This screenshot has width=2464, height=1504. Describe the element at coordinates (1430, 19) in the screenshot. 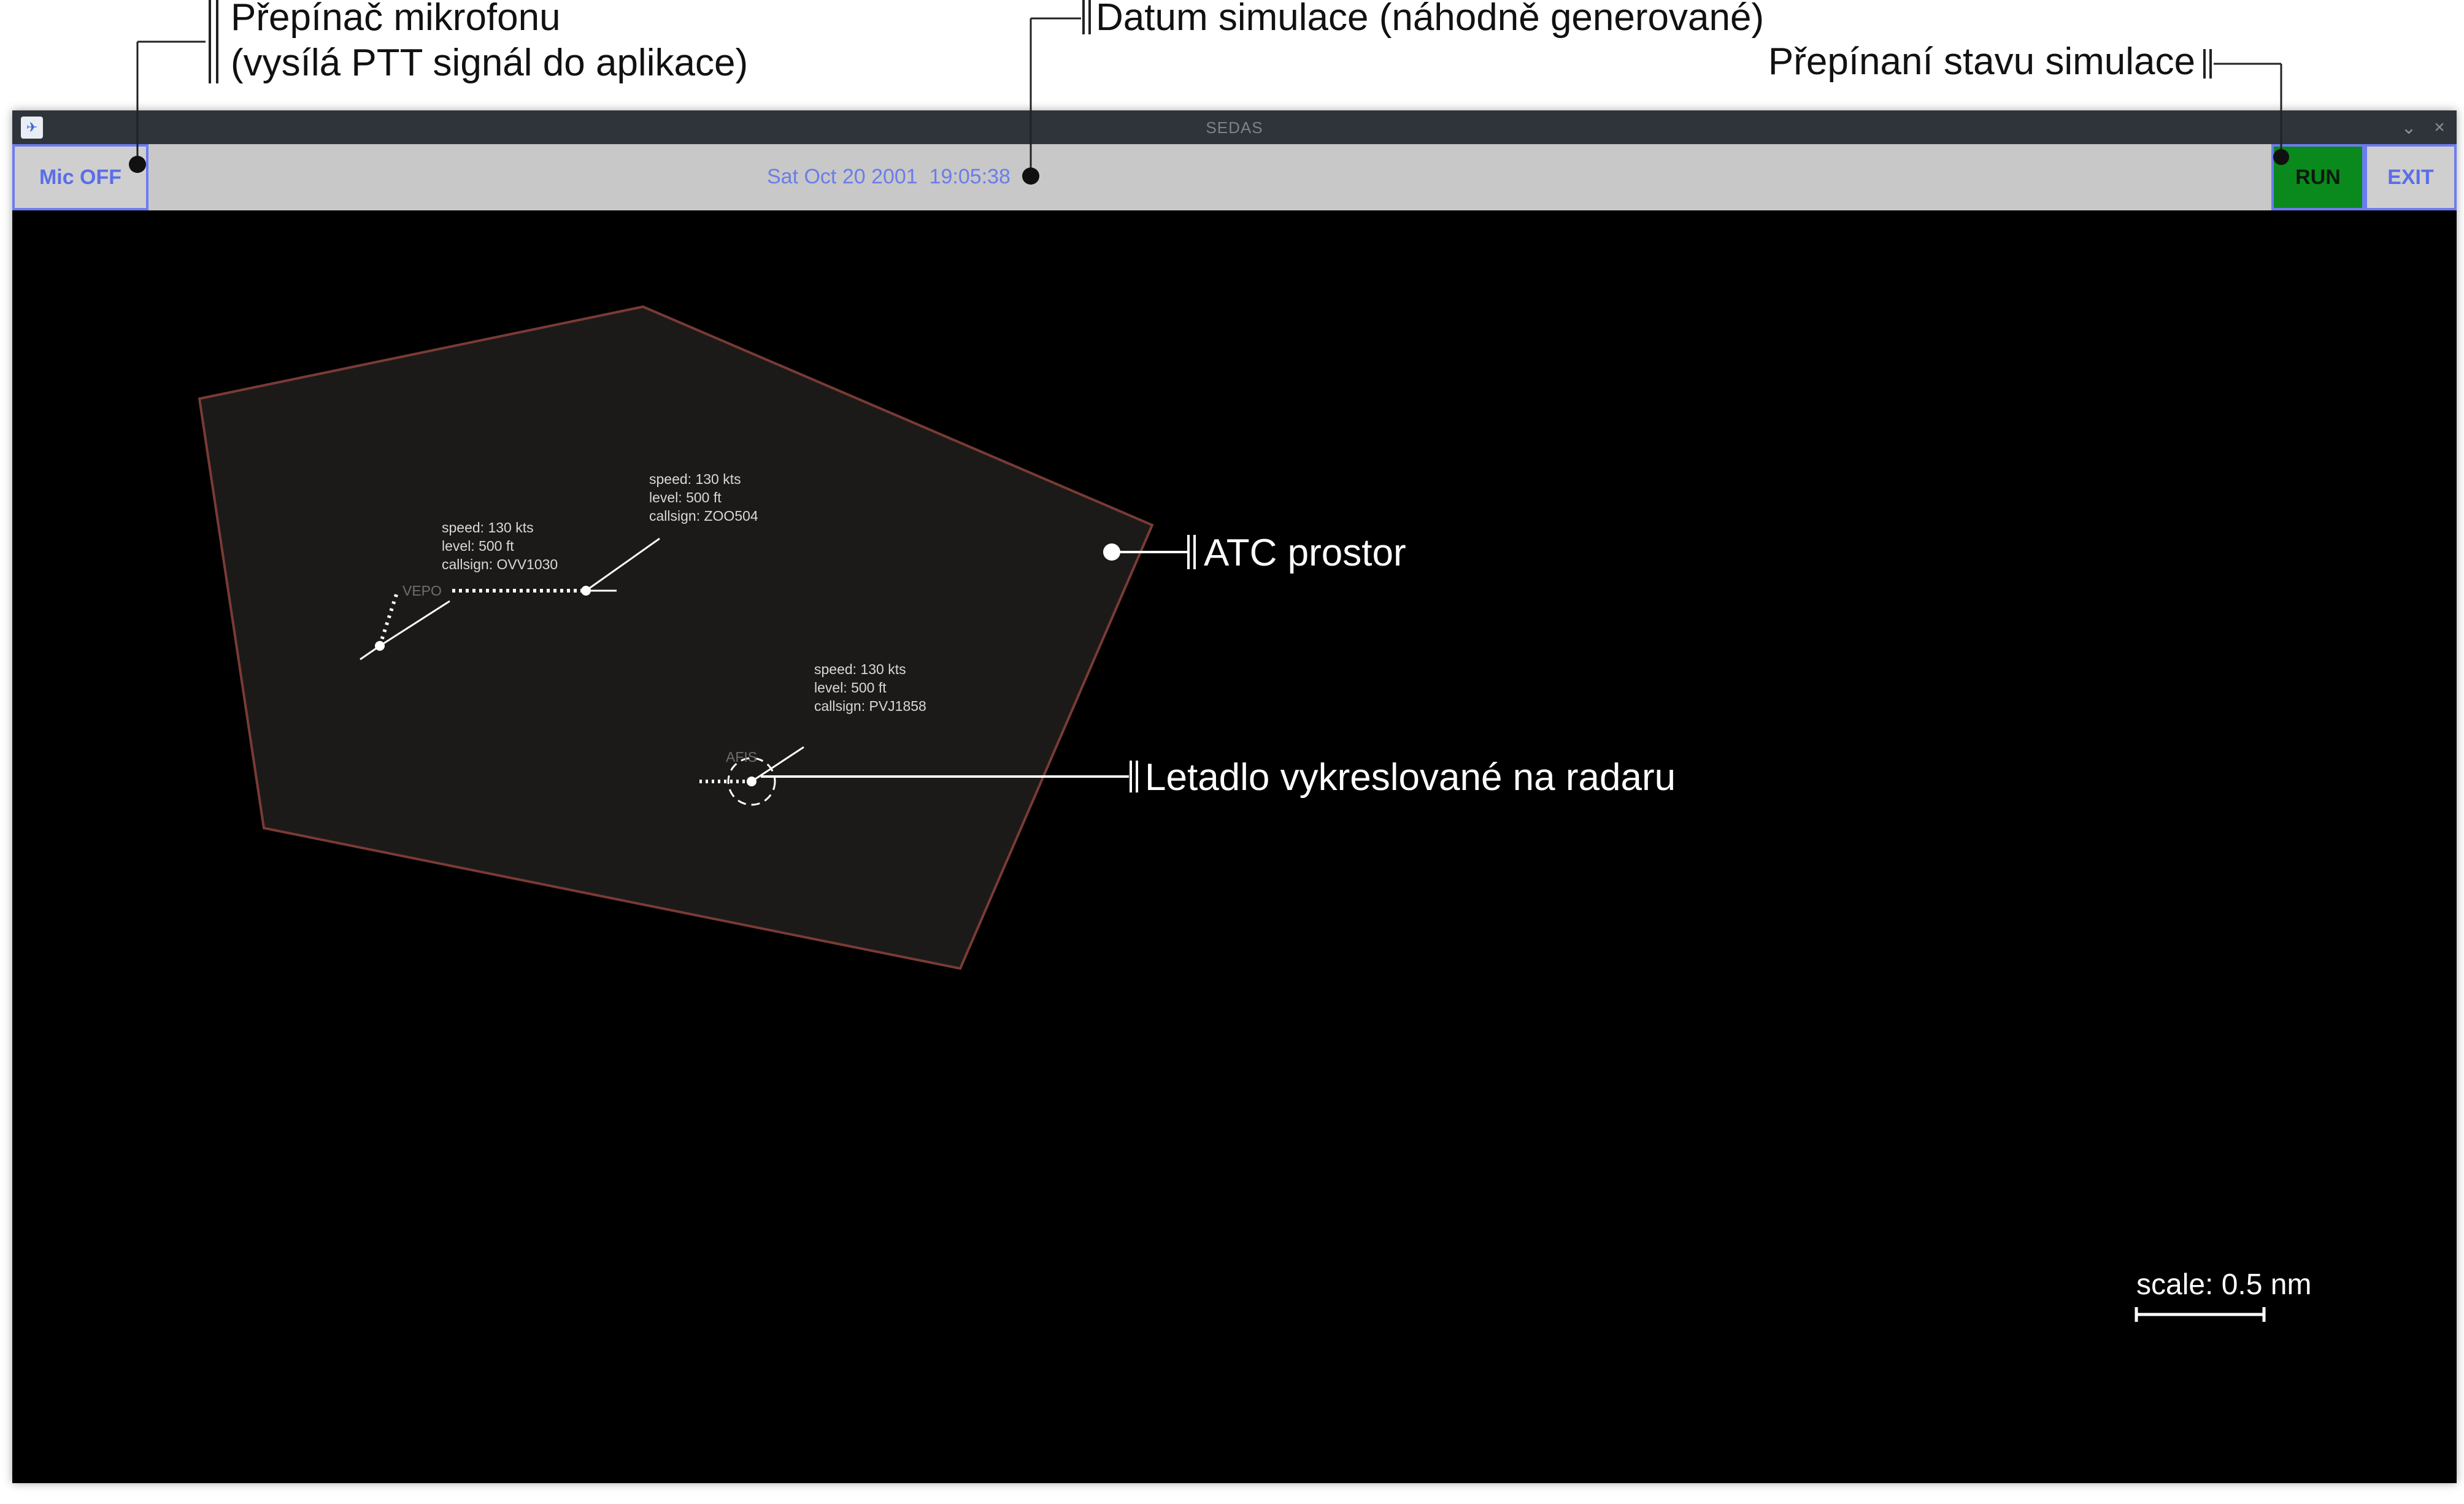

I see `annotation-sim-date-text: Datum simulace (náhodně generované)` at that location.